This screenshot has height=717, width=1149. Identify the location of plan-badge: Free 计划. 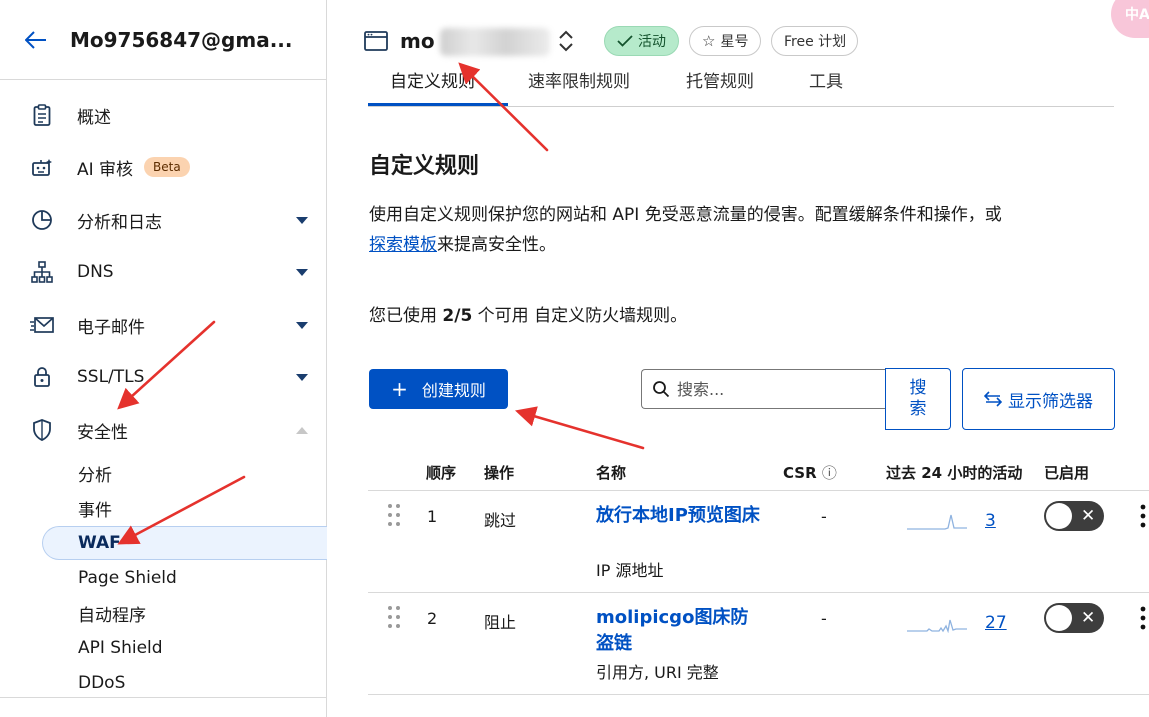
(814, 41).